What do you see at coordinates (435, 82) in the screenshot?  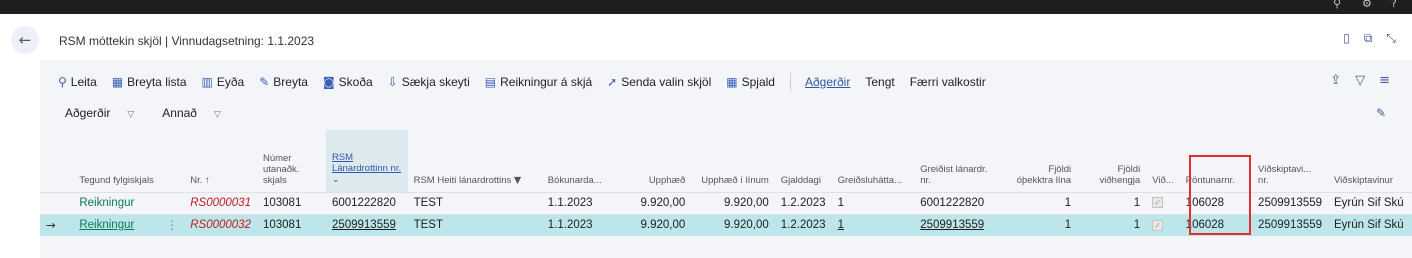 I see `action-label: Sækja skeyti` at bounding box center [435, 82].